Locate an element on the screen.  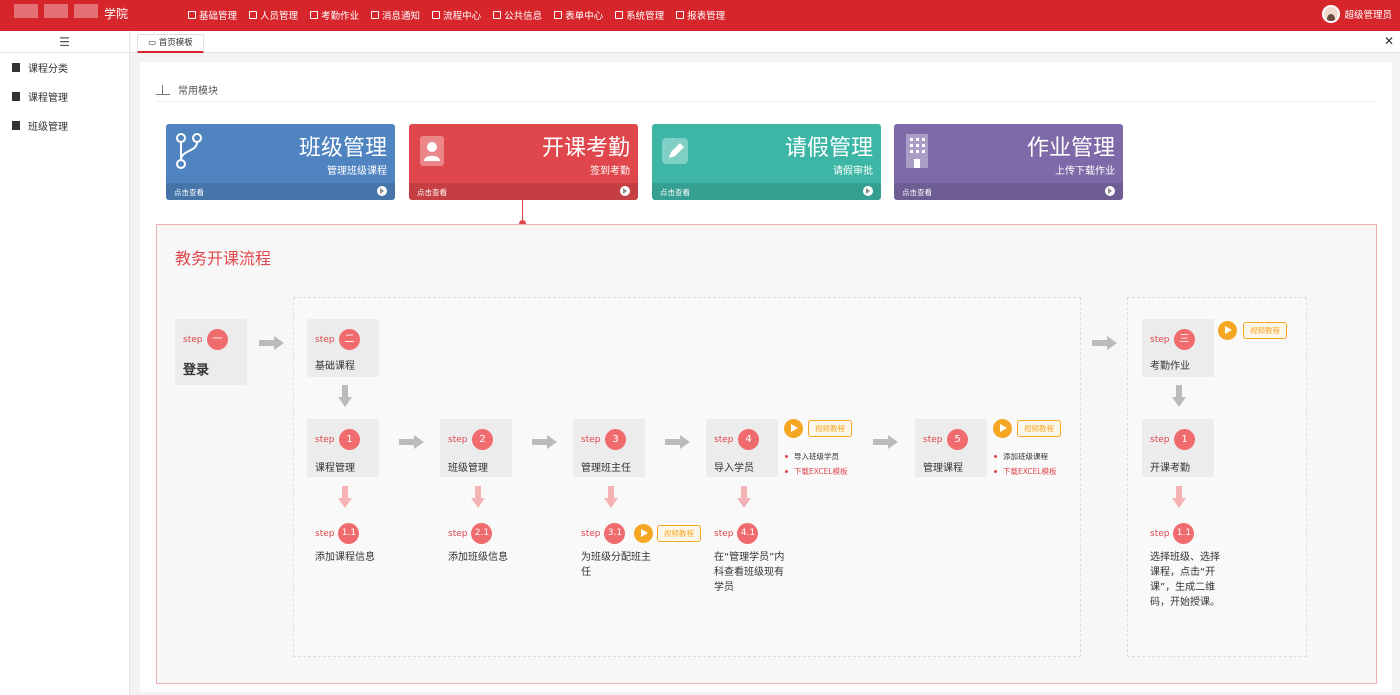
nav-item-attendance: 考勤作业 is located at coordinates (334, 15).